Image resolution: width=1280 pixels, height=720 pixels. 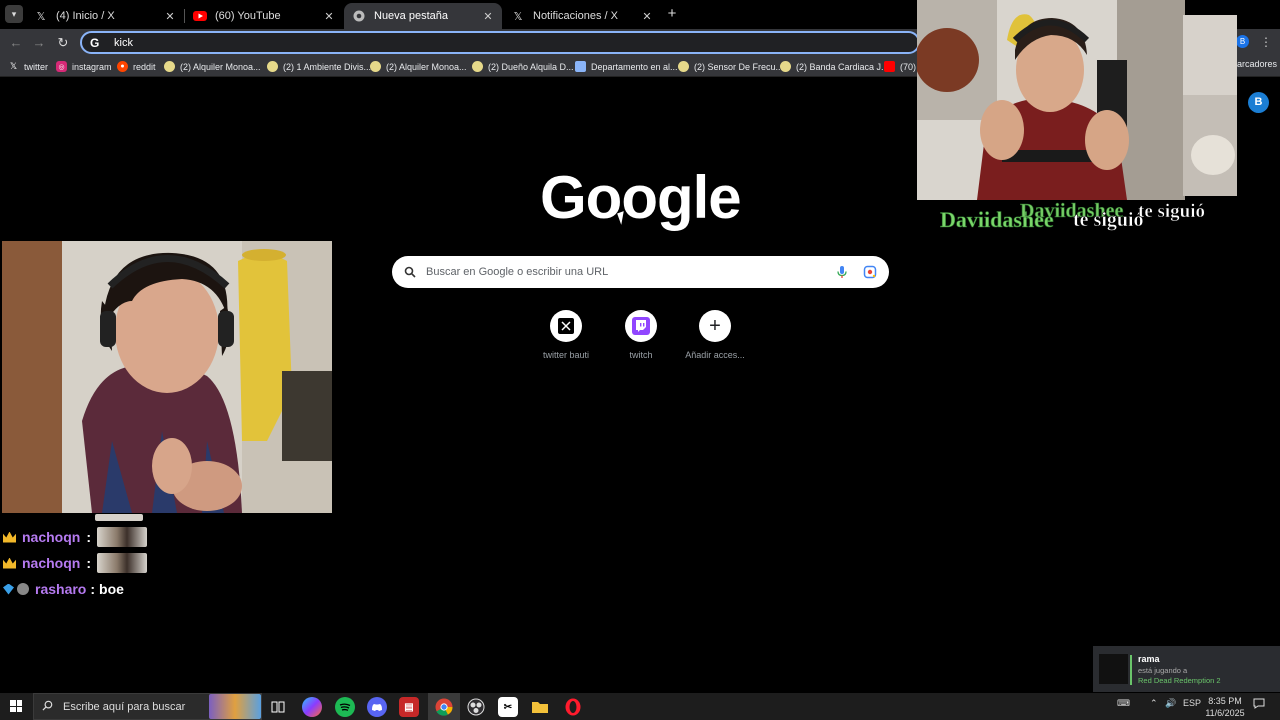 I want to click on search-icon, so click(x=410, y=272).